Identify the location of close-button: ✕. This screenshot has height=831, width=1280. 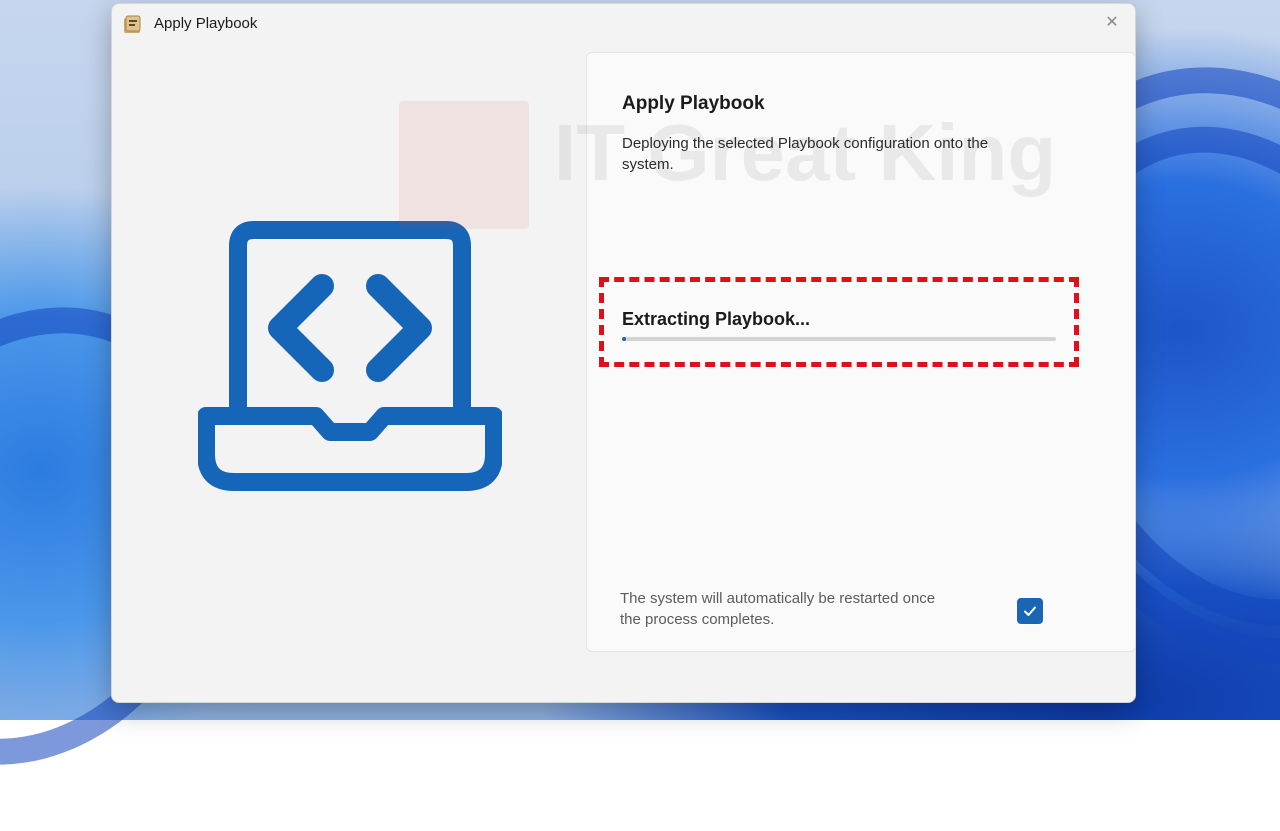
(1112, 22).